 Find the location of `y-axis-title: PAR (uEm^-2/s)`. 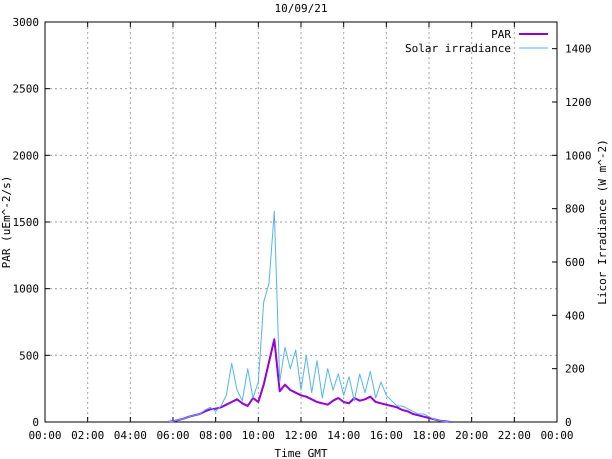

y-axis-title: PAR (uEm^-2/s) is located at coordinates (6, 222).